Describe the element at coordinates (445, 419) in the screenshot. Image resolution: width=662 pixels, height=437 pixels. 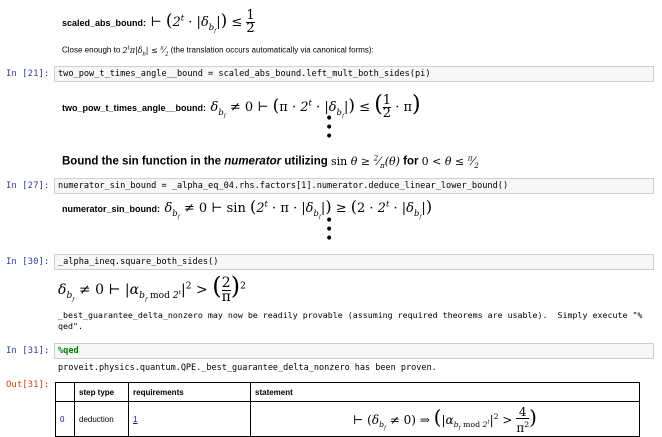
I see `statement-expr: ⊢ (δbf ≠ 0) ⇒ (|αbf mod 2t|2 > 4 π2 )` at that location.